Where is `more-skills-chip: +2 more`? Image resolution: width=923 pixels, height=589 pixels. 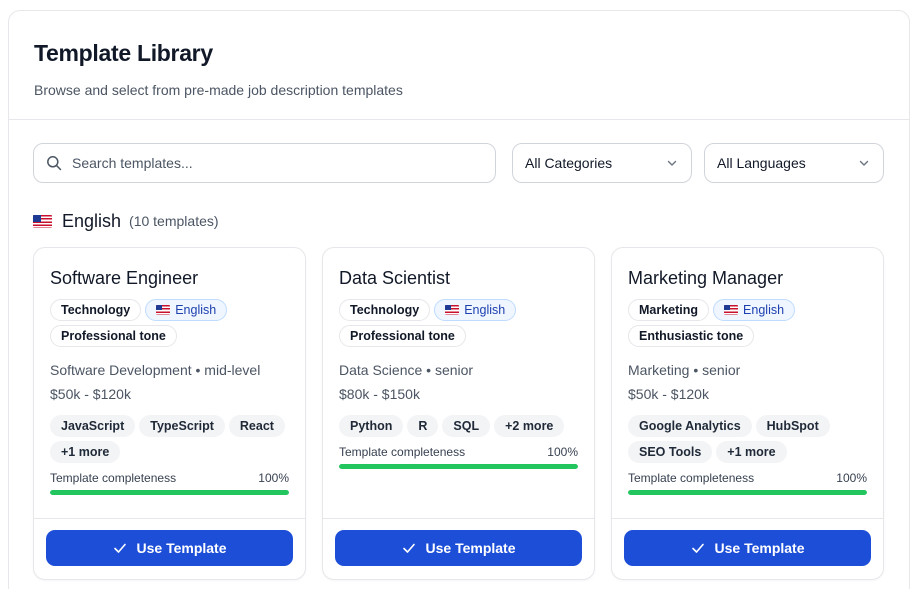
more-skills-chip: +2 more is located at coordinates (529, 426).